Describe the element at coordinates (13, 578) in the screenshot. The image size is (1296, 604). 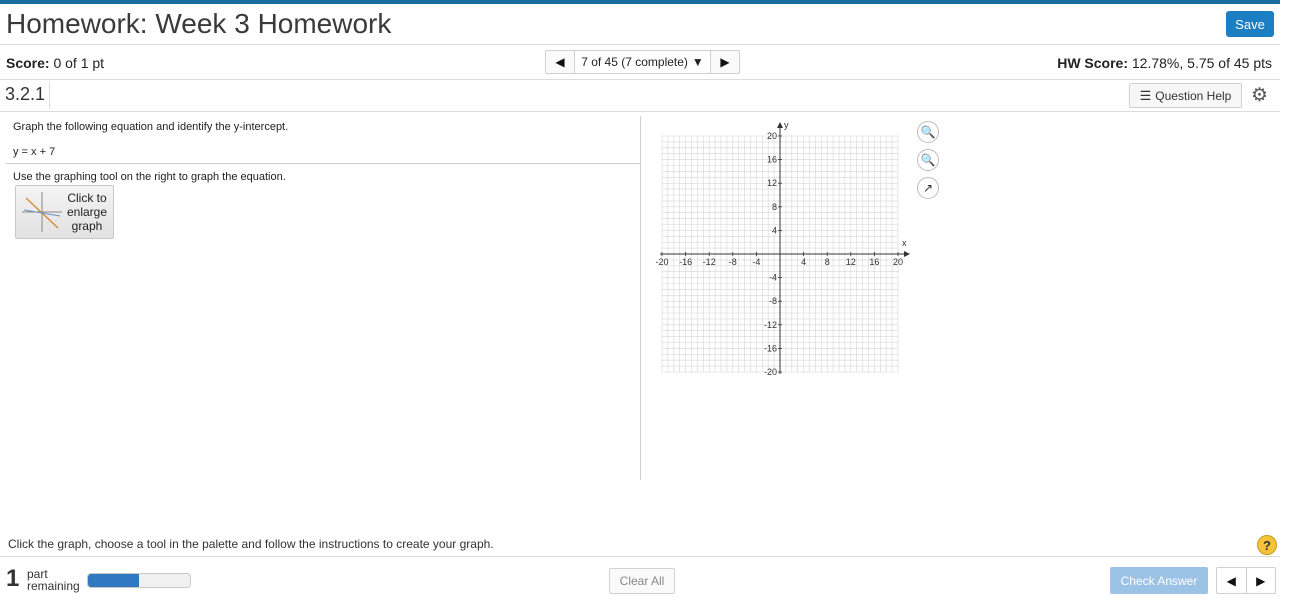
I see `parts-remaining-count: 1` at that location.